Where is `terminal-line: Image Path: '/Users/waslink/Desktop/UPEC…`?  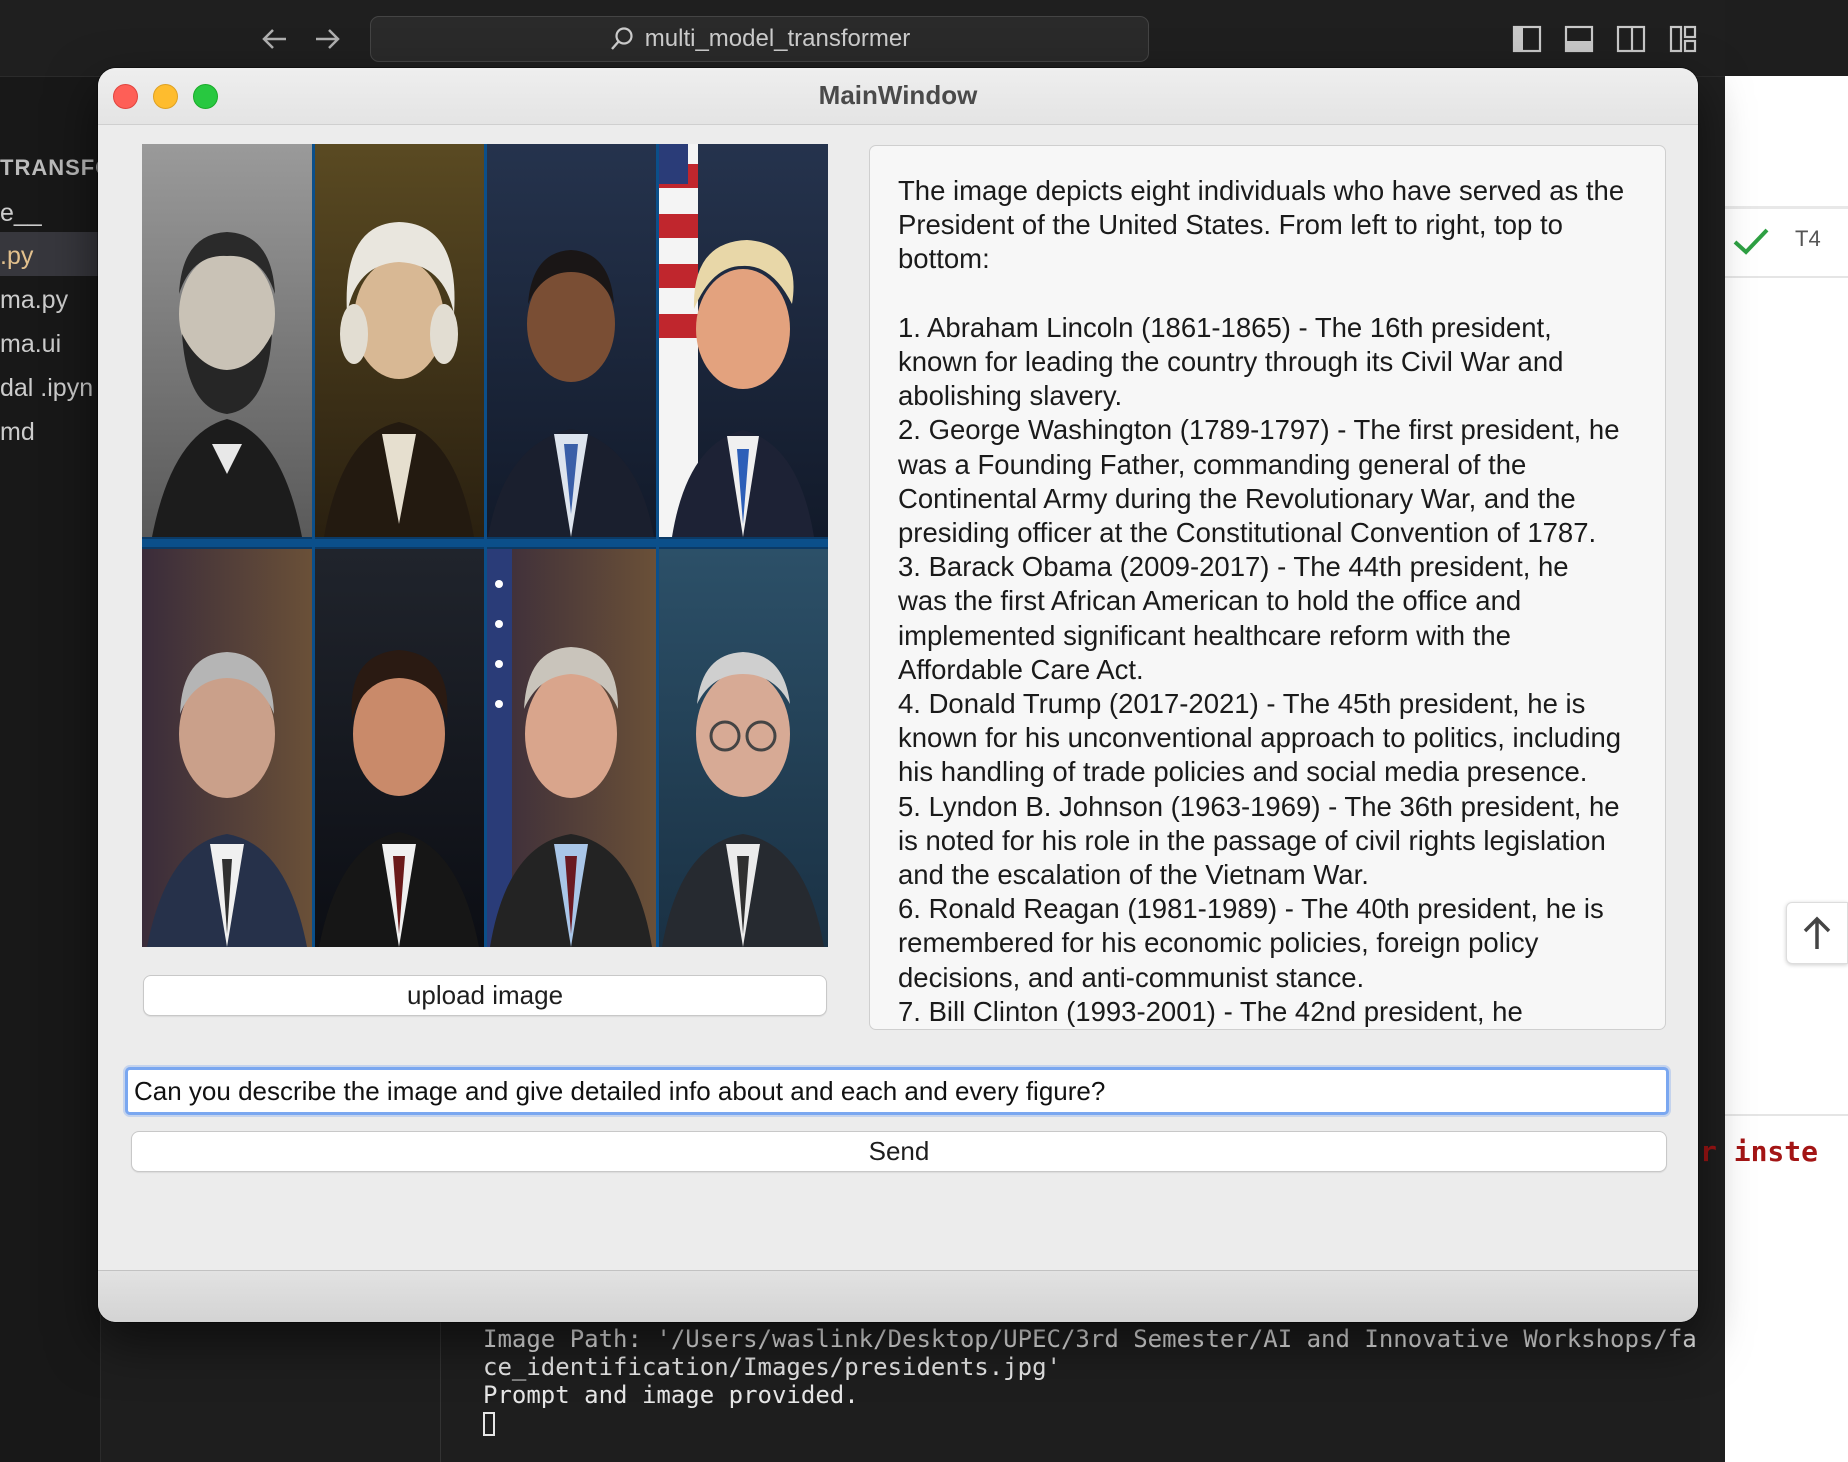 terminal-line: Image Path: '/Users/waslink/Desktop/UPEC… is located at coordinates (1090, 1339).